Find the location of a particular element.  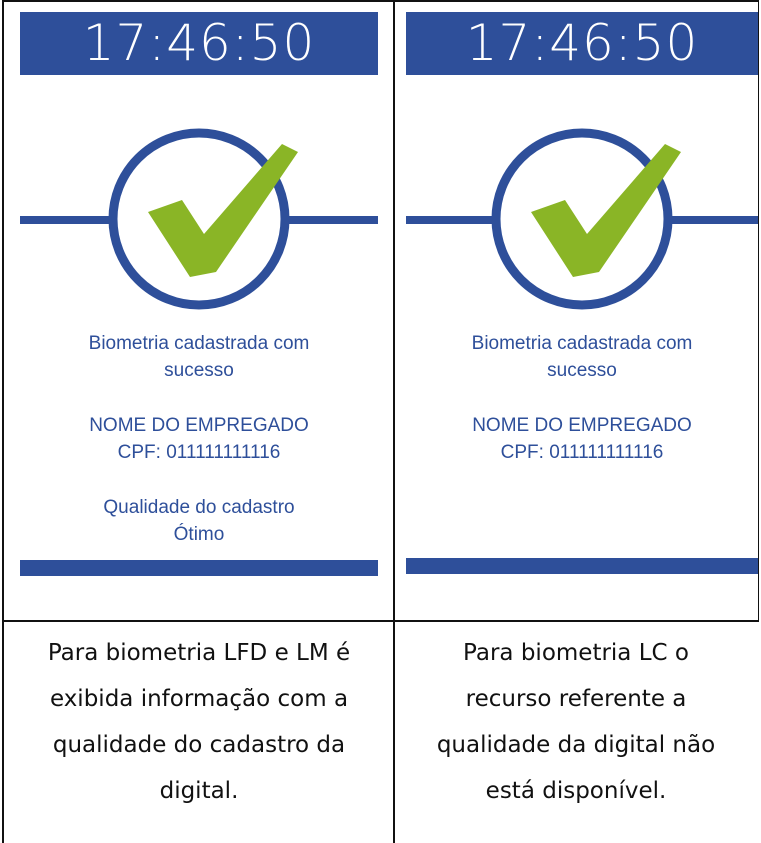

table-column-divider is located at coordinates (394, 421).